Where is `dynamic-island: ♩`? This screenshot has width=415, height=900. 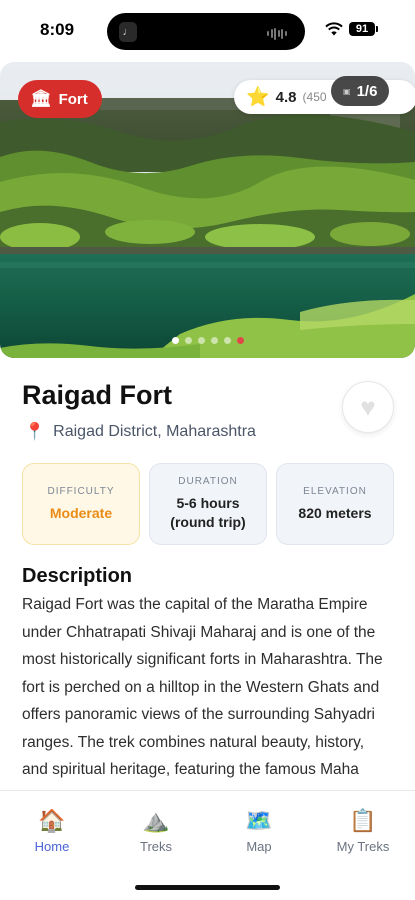 dynamic-island: ♩ is located at coordinates (206, 31).